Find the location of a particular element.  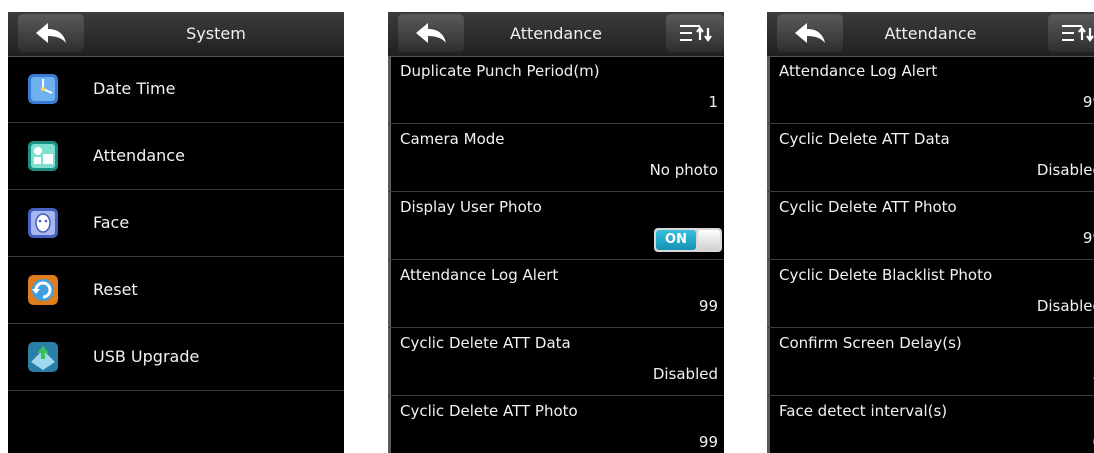

row-label: Cyclic Delete Blacklist Photo is located at coordinates (886, 275).